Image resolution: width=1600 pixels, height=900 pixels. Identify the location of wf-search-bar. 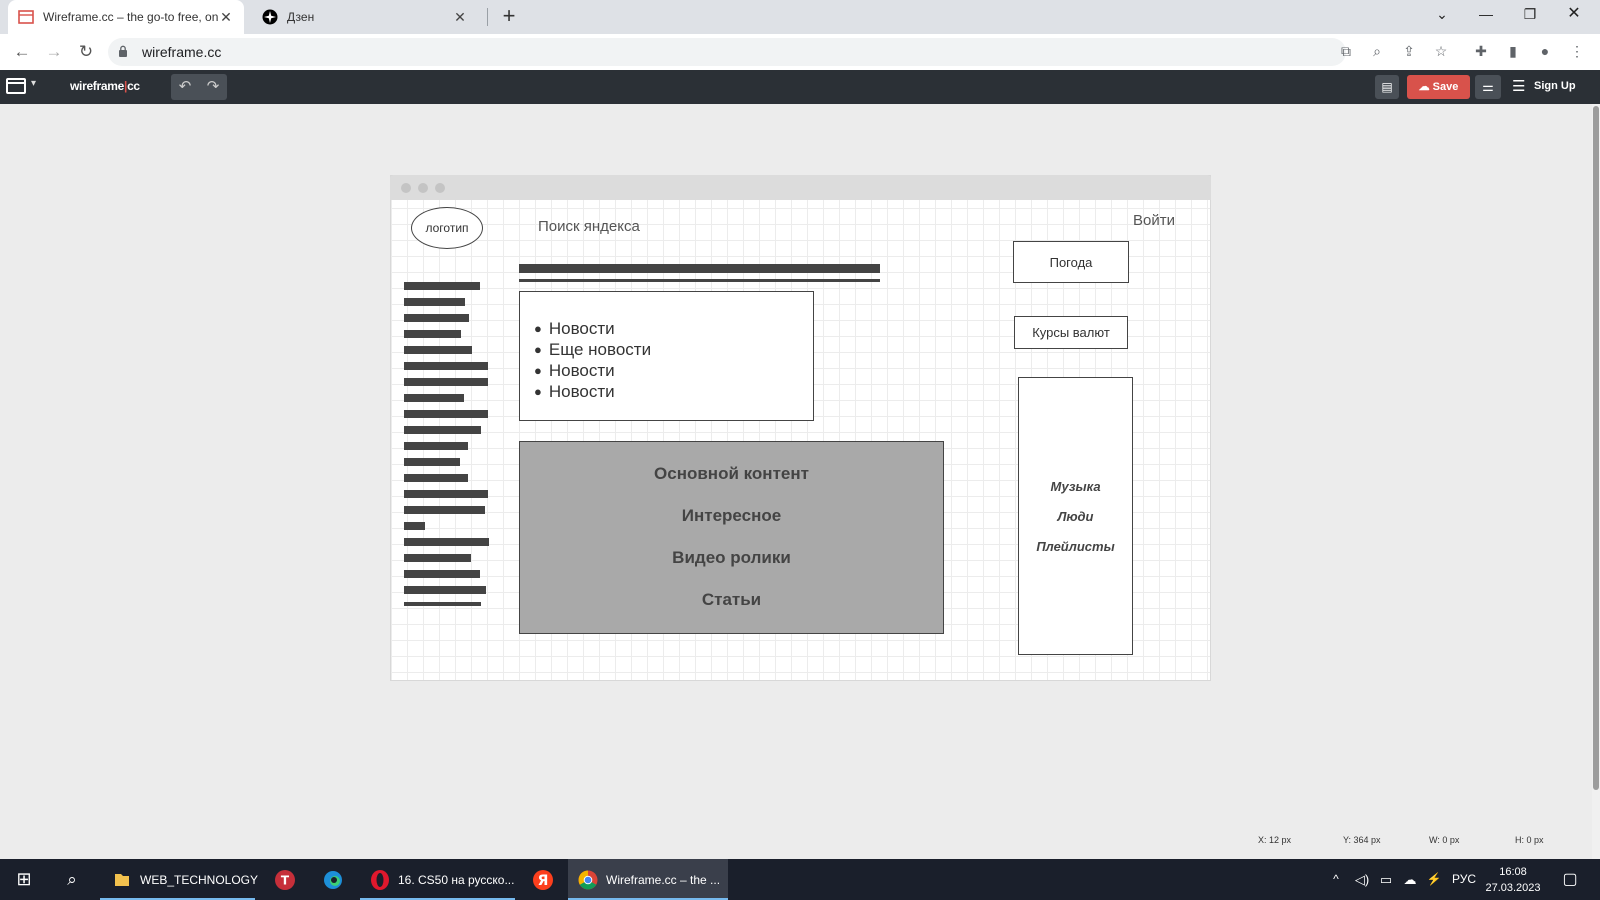
(699, 268).